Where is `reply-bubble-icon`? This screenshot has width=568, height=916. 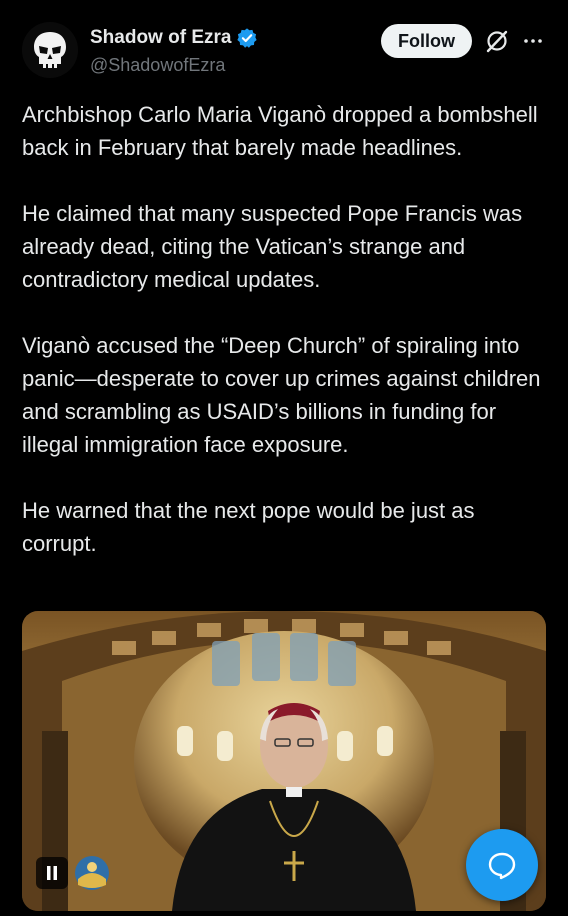
reply-bubble-icon is located at coordinates (502, 866).